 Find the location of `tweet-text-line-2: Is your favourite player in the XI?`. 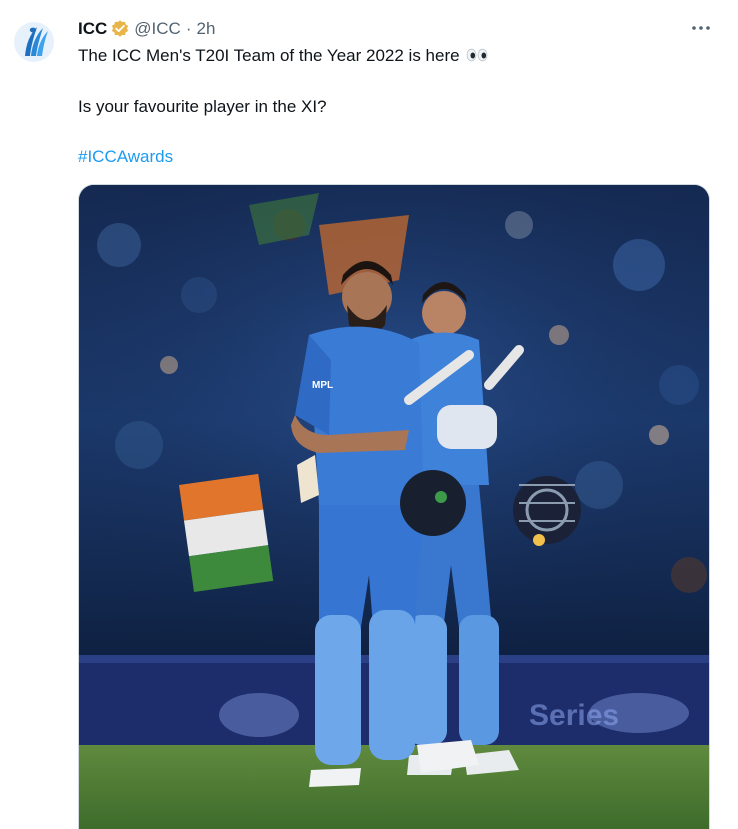

tweet-text-line-2: Is your favourite player in the XI? is located at coordinates (202, 106).